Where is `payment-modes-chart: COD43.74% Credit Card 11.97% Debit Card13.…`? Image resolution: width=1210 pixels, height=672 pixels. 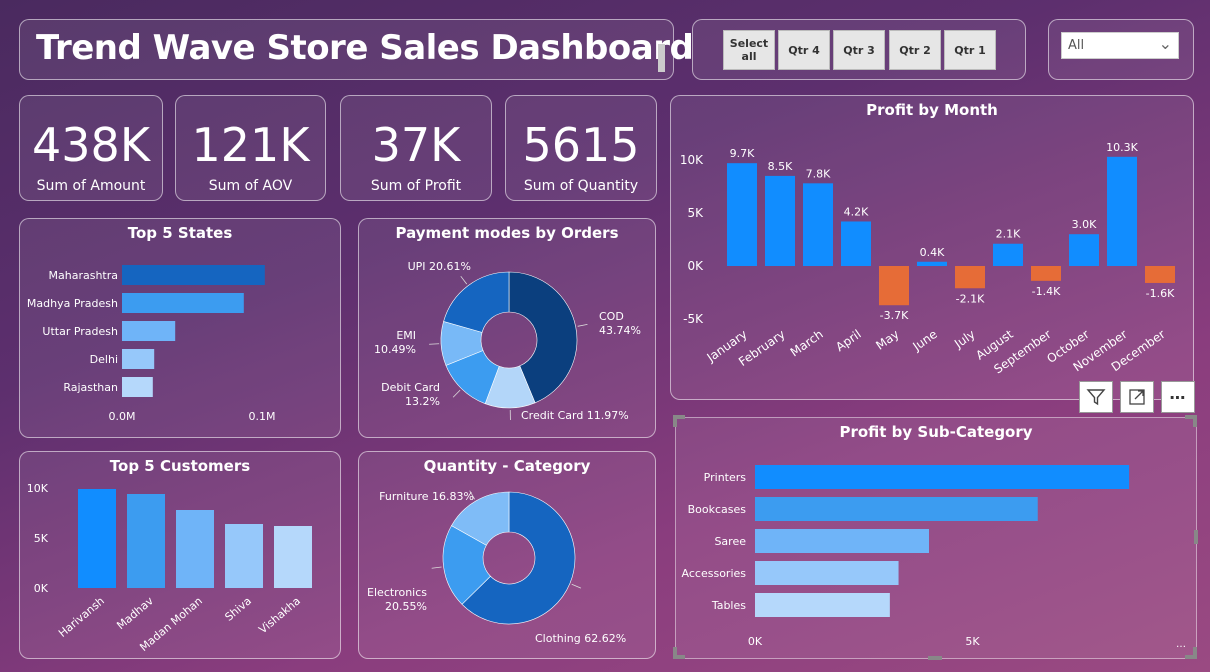 payment-modes-chart: COD43.74% Credit Card 11.97% Debit Card13.… is located at coordinates (507, 342).